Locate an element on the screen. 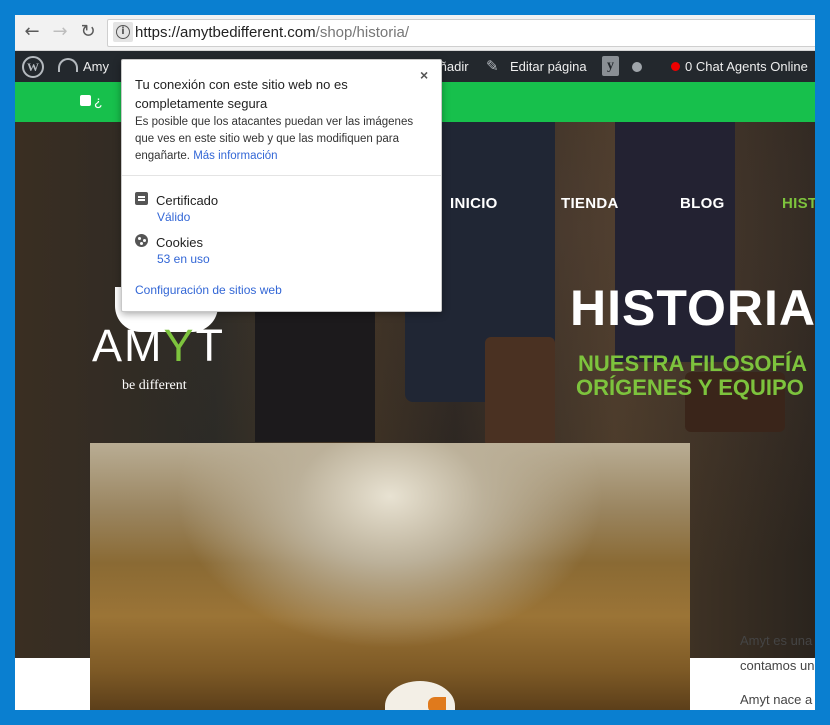  logo-letters: AM is located at coordinates (128, 345).